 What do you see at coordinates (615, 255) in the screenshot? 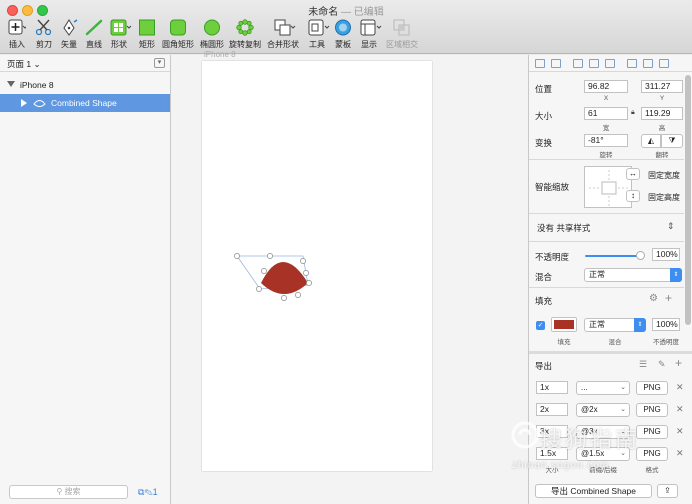
I see `opacity-slider` at bounding box center [615, 255].